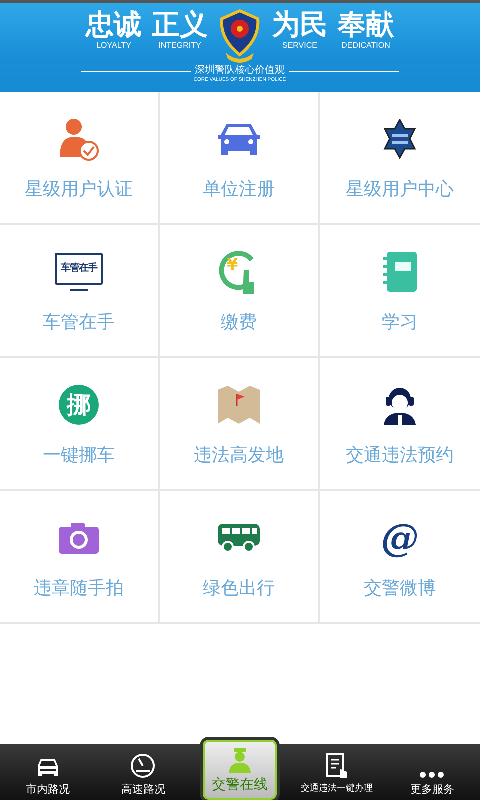 This screenshot has width=480, height=800. I want to click on camera-icon, so click(79, 538).